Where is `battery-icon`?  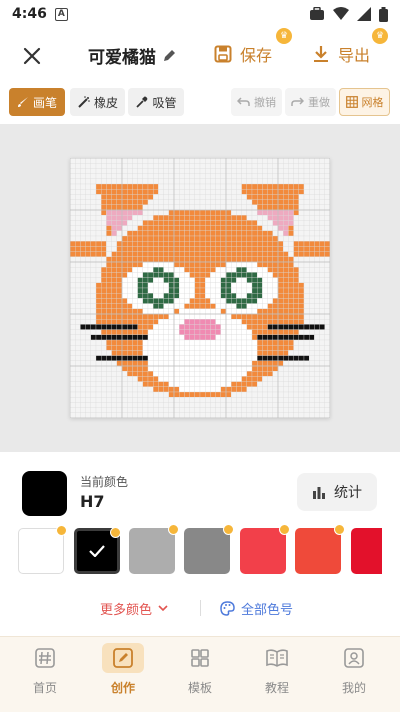 battery-icon is located at coordinates (383, 14).